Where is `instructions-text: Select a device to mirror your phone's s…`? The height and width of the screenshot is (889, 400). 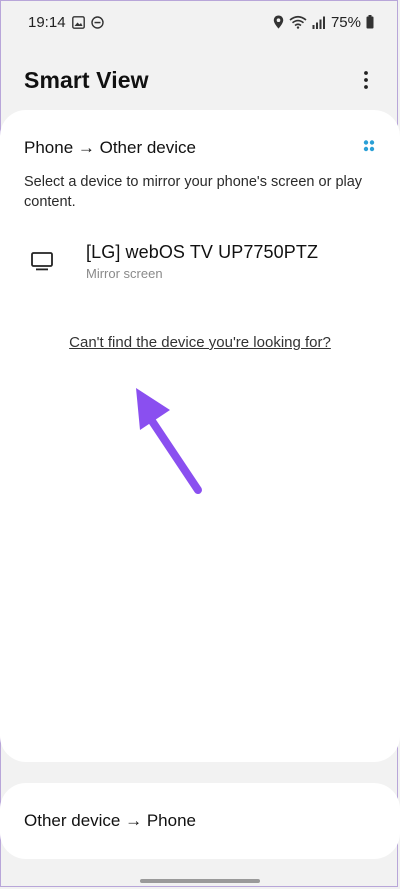
instructions-text: Select a device to mirror your phone's s… is located at coordinates (193, 192).